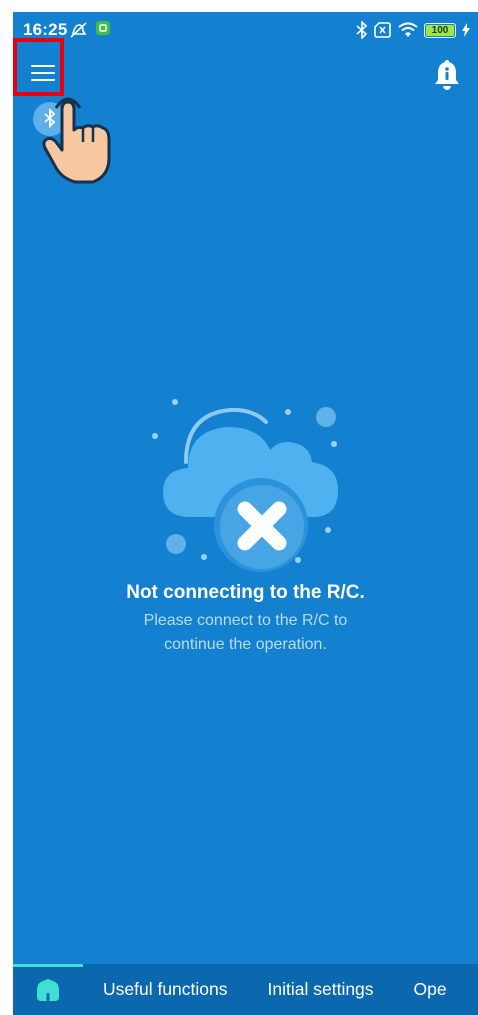 This screenshot has height=1015, width=478. Describe the element at coordinates (103, 28) in the screenshot. I see `app-notification-icon` at that location.